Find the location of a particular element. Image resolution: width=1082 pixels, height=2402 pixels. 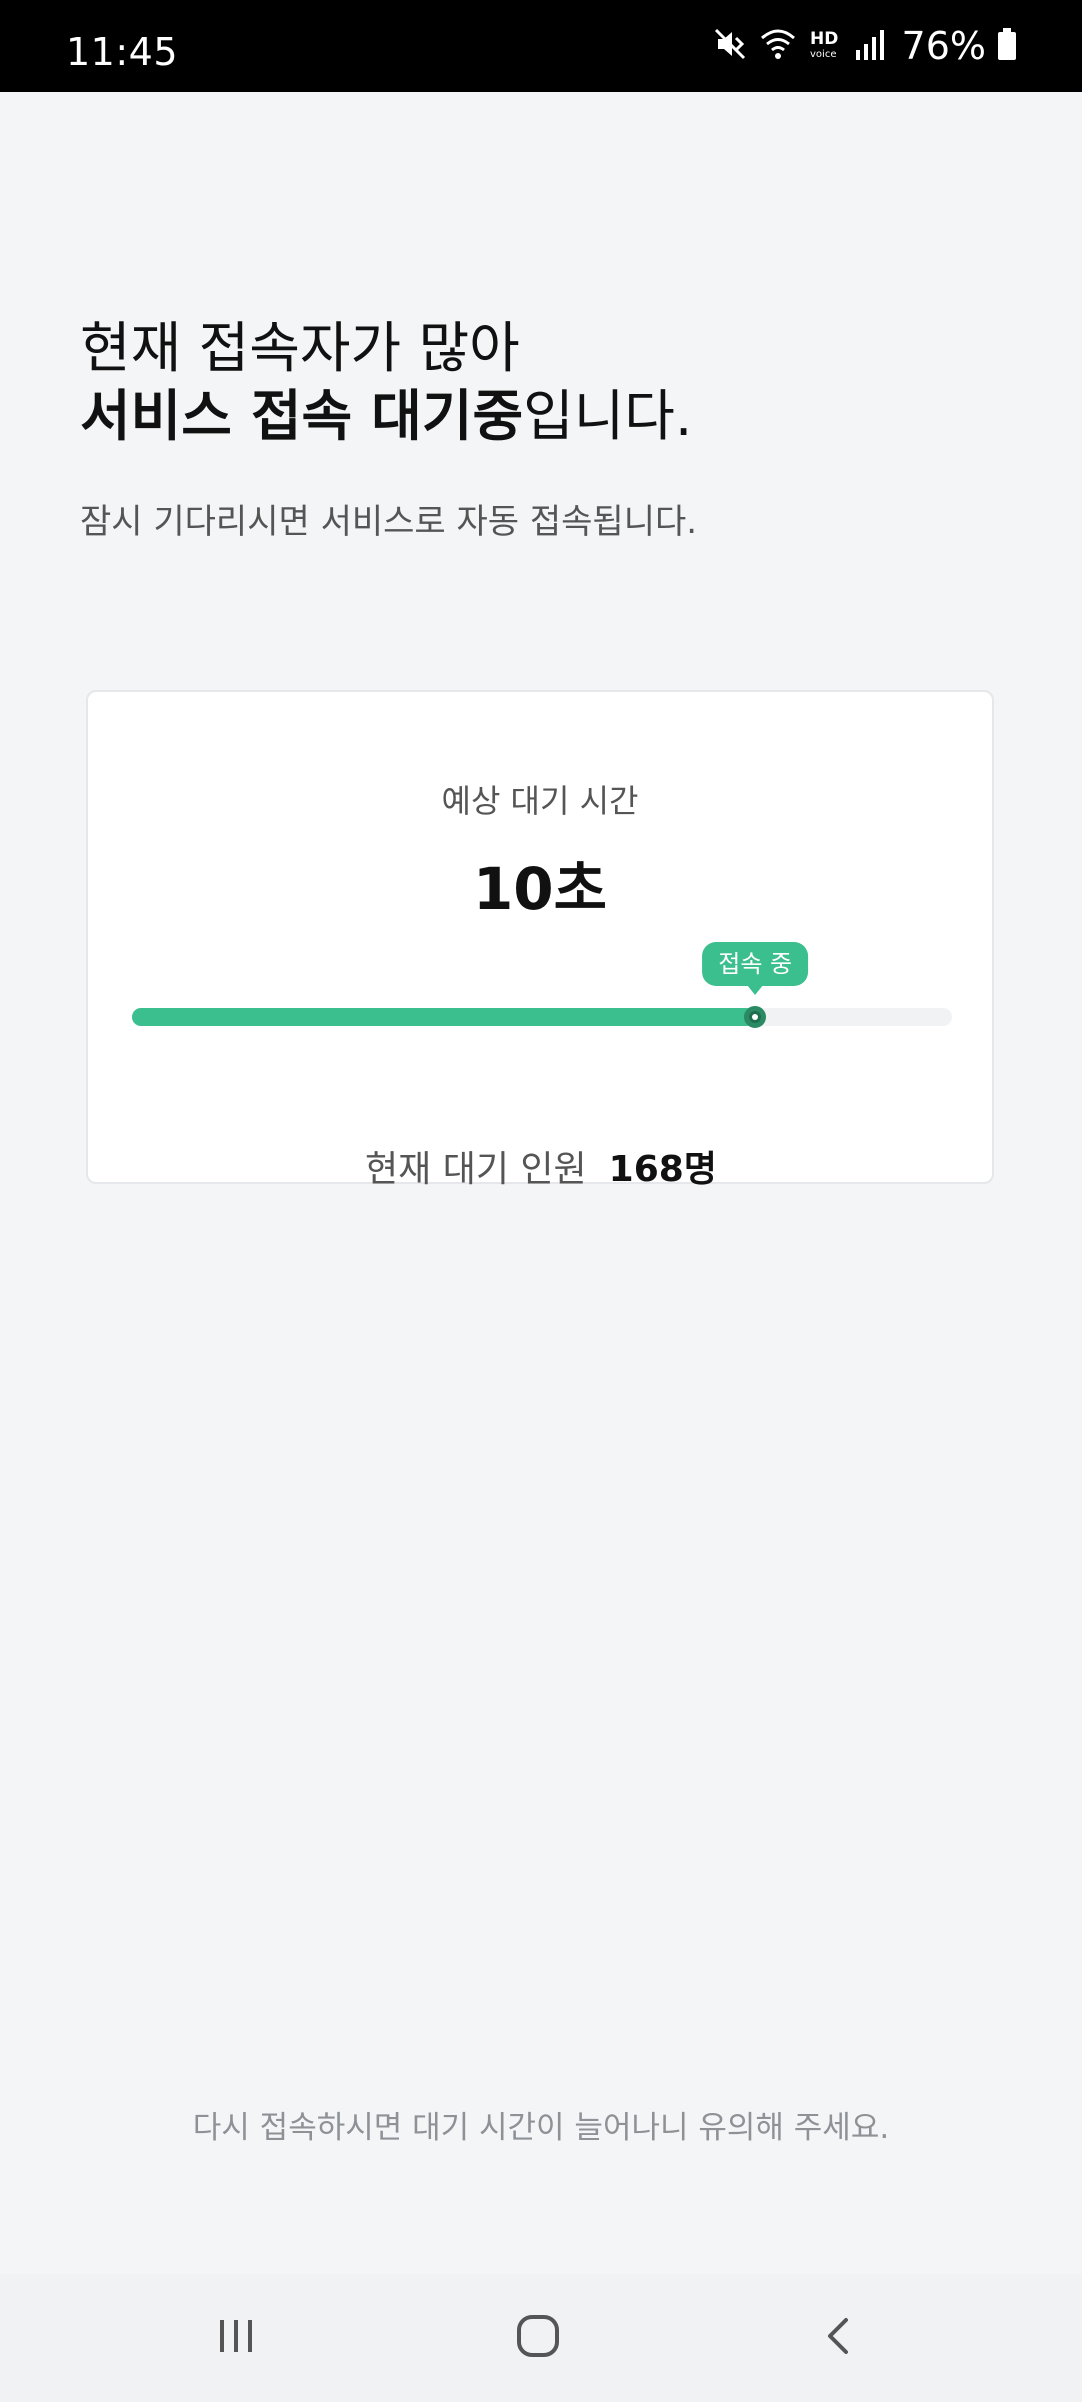

wifi-icon is located at coordinates (778, 46).